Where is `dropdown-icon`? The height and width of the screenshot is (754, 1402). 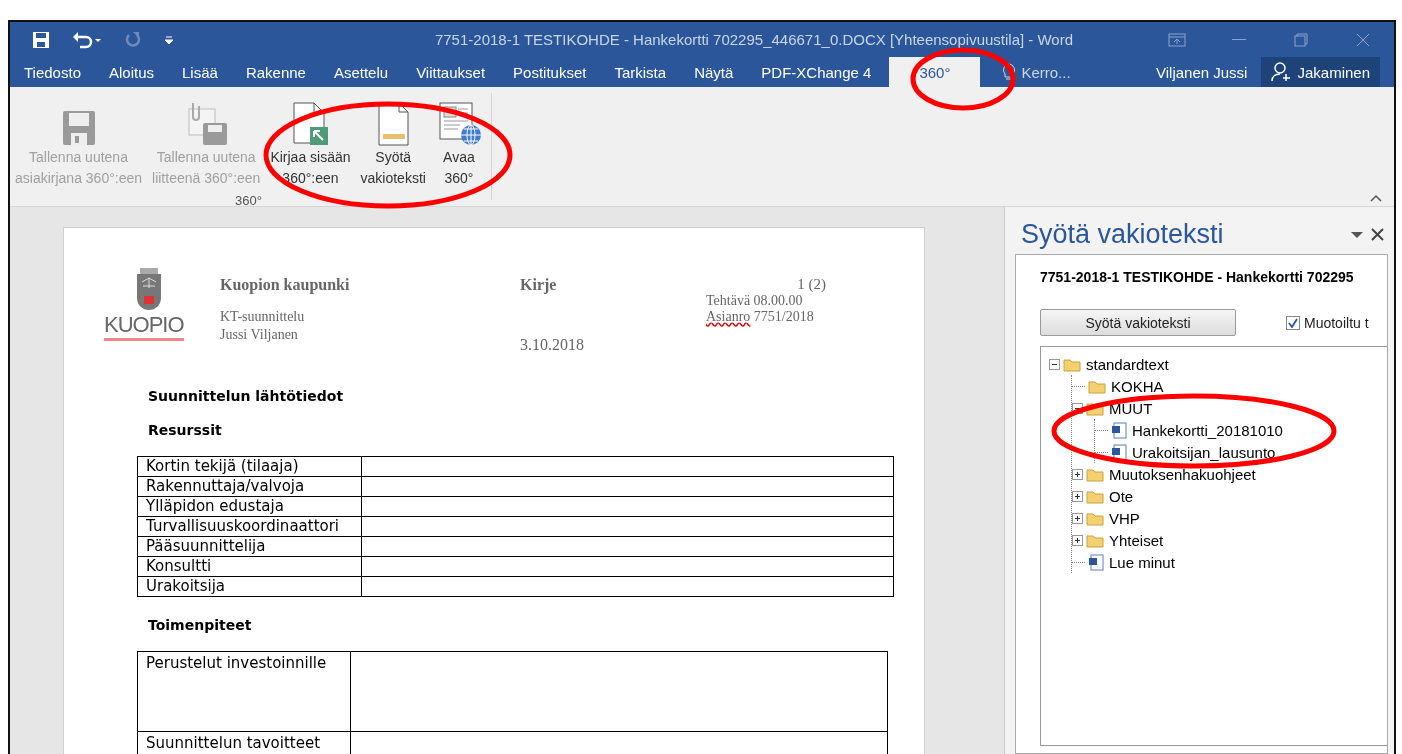
dropdown-icon is located at coordinates (1357, 234).